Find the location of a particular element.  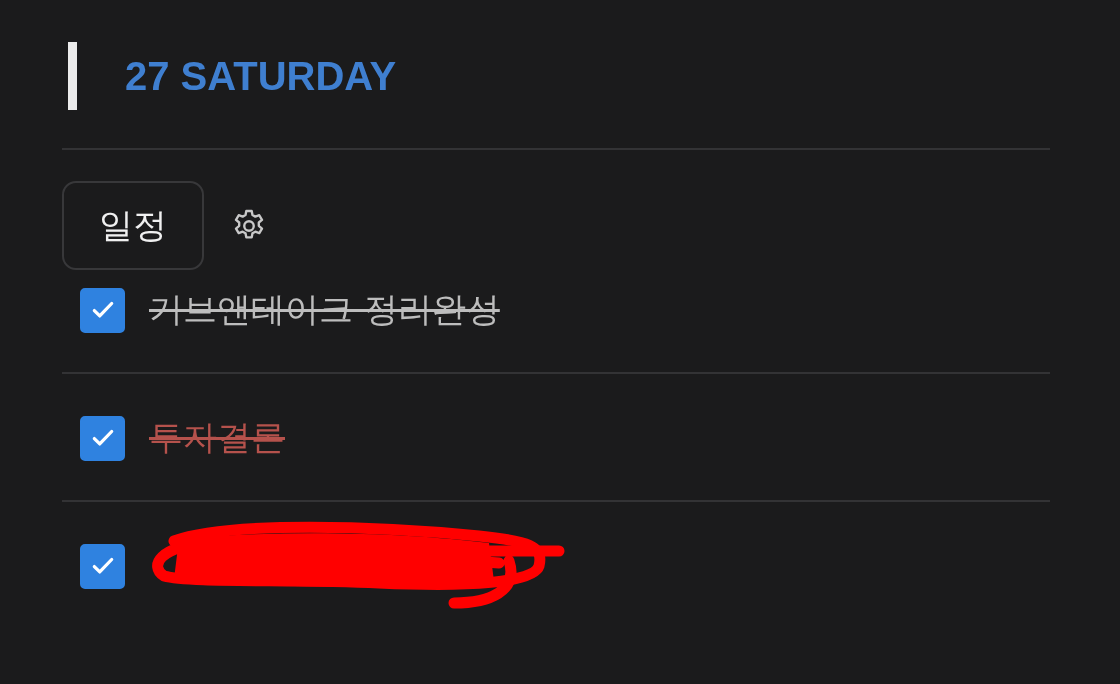

accent-bar is located at coordinates (72, 76).